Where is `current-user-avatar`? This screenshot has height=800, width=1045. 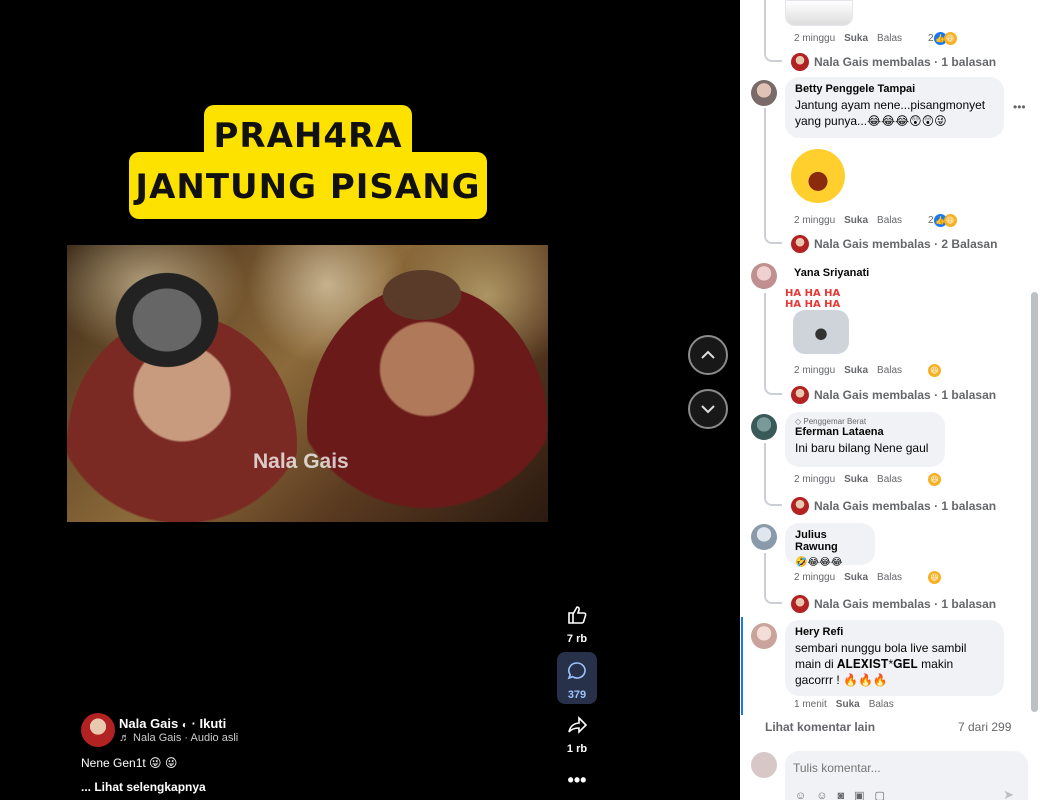 current-user-avatar is located at coordinates (764, 765).